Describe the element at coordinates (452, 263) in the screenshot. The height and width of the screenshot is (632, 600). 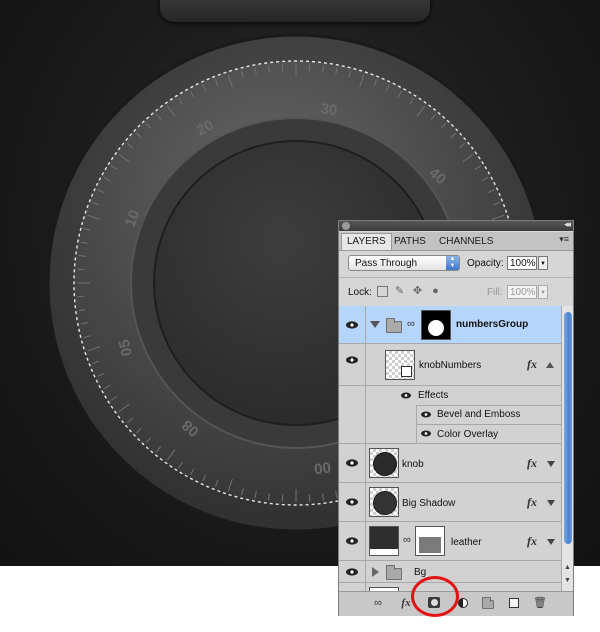
I see `select-arrows-icon: ▲ ▼` at that location.